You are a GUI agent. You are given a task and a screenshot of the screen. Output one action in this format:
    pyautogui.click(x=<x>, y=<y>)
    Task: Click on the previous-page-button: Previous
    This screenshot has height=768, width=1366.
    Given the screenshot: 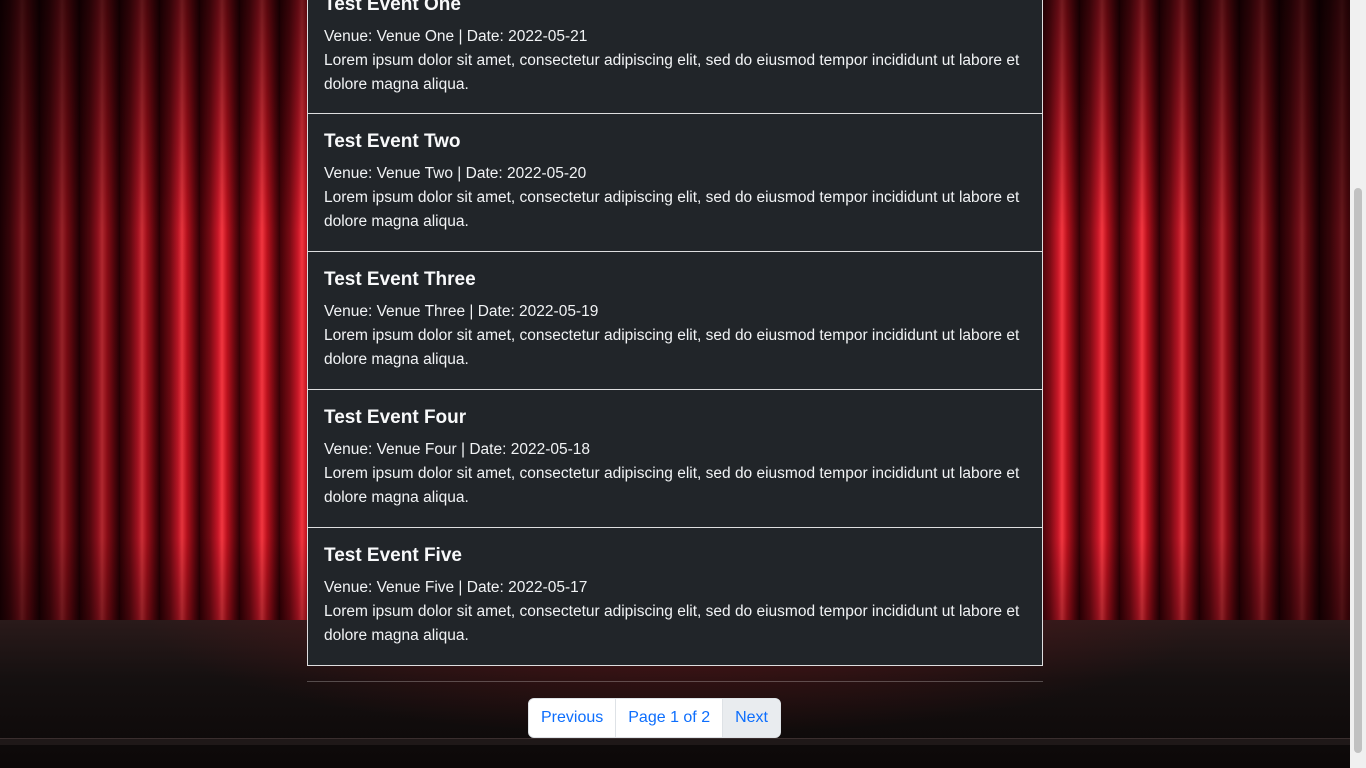 What is the action you would take?
    pyautogui.click(x=573, y=718)
    